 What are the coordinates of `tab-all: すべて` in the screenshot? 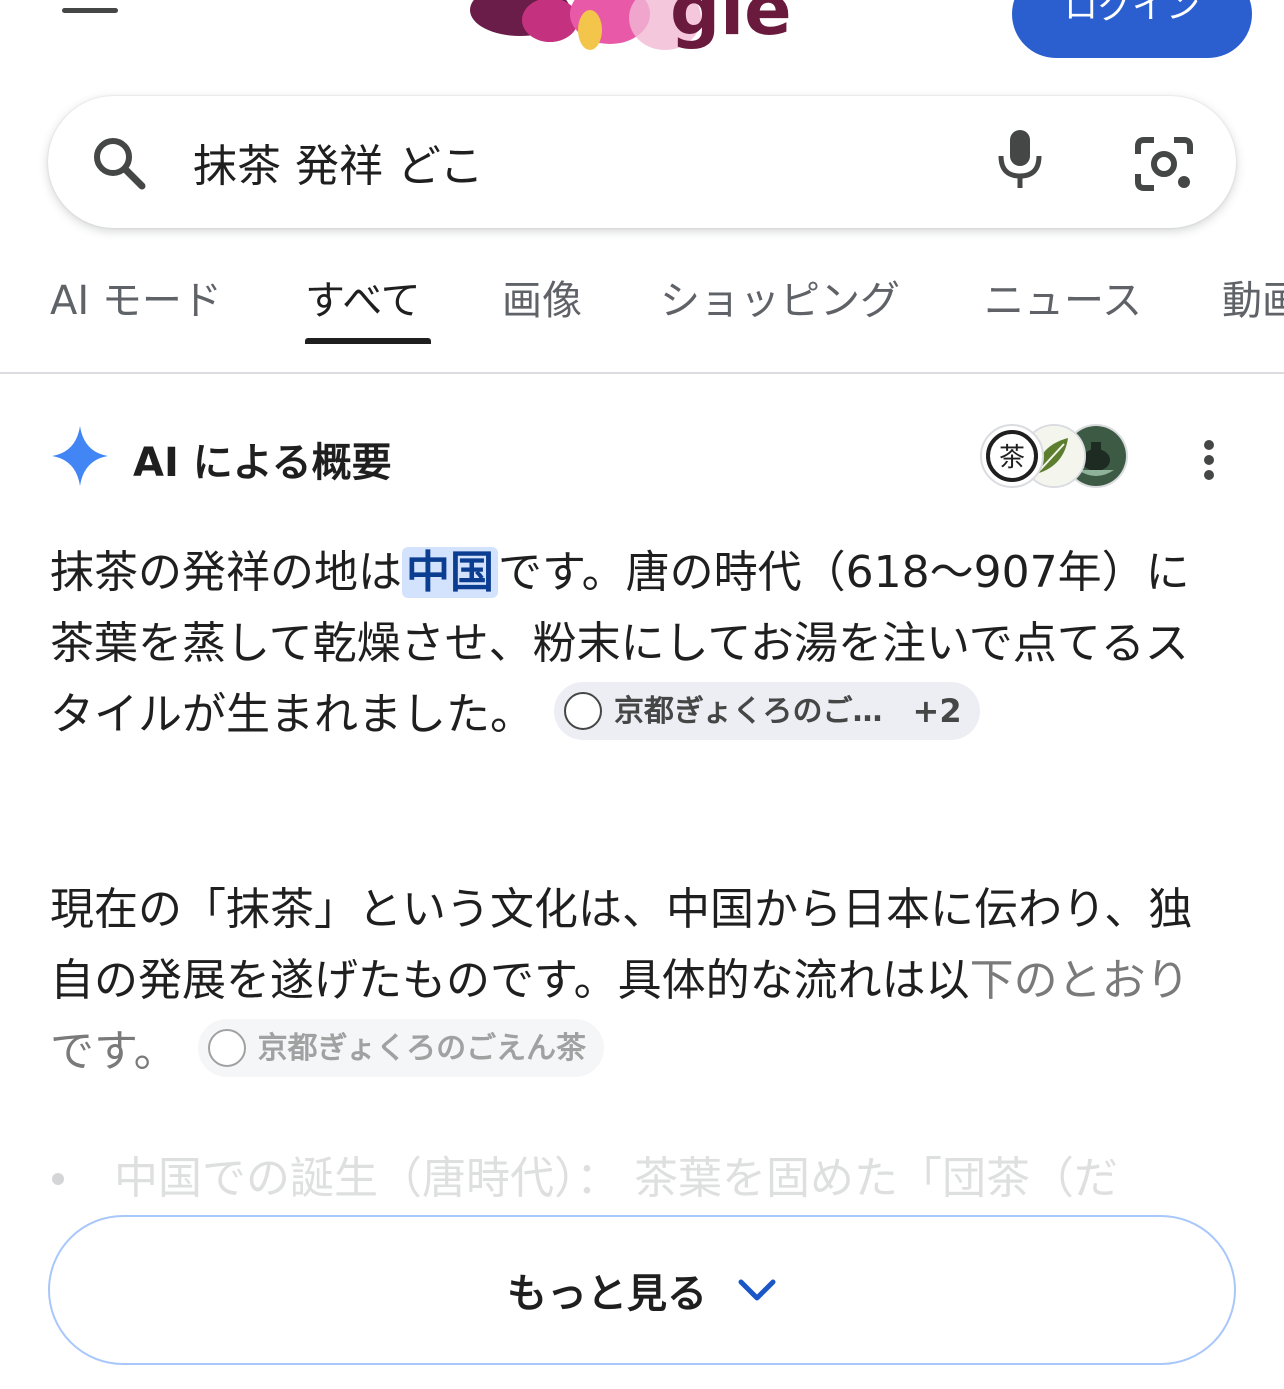 It's located at (363, 306).